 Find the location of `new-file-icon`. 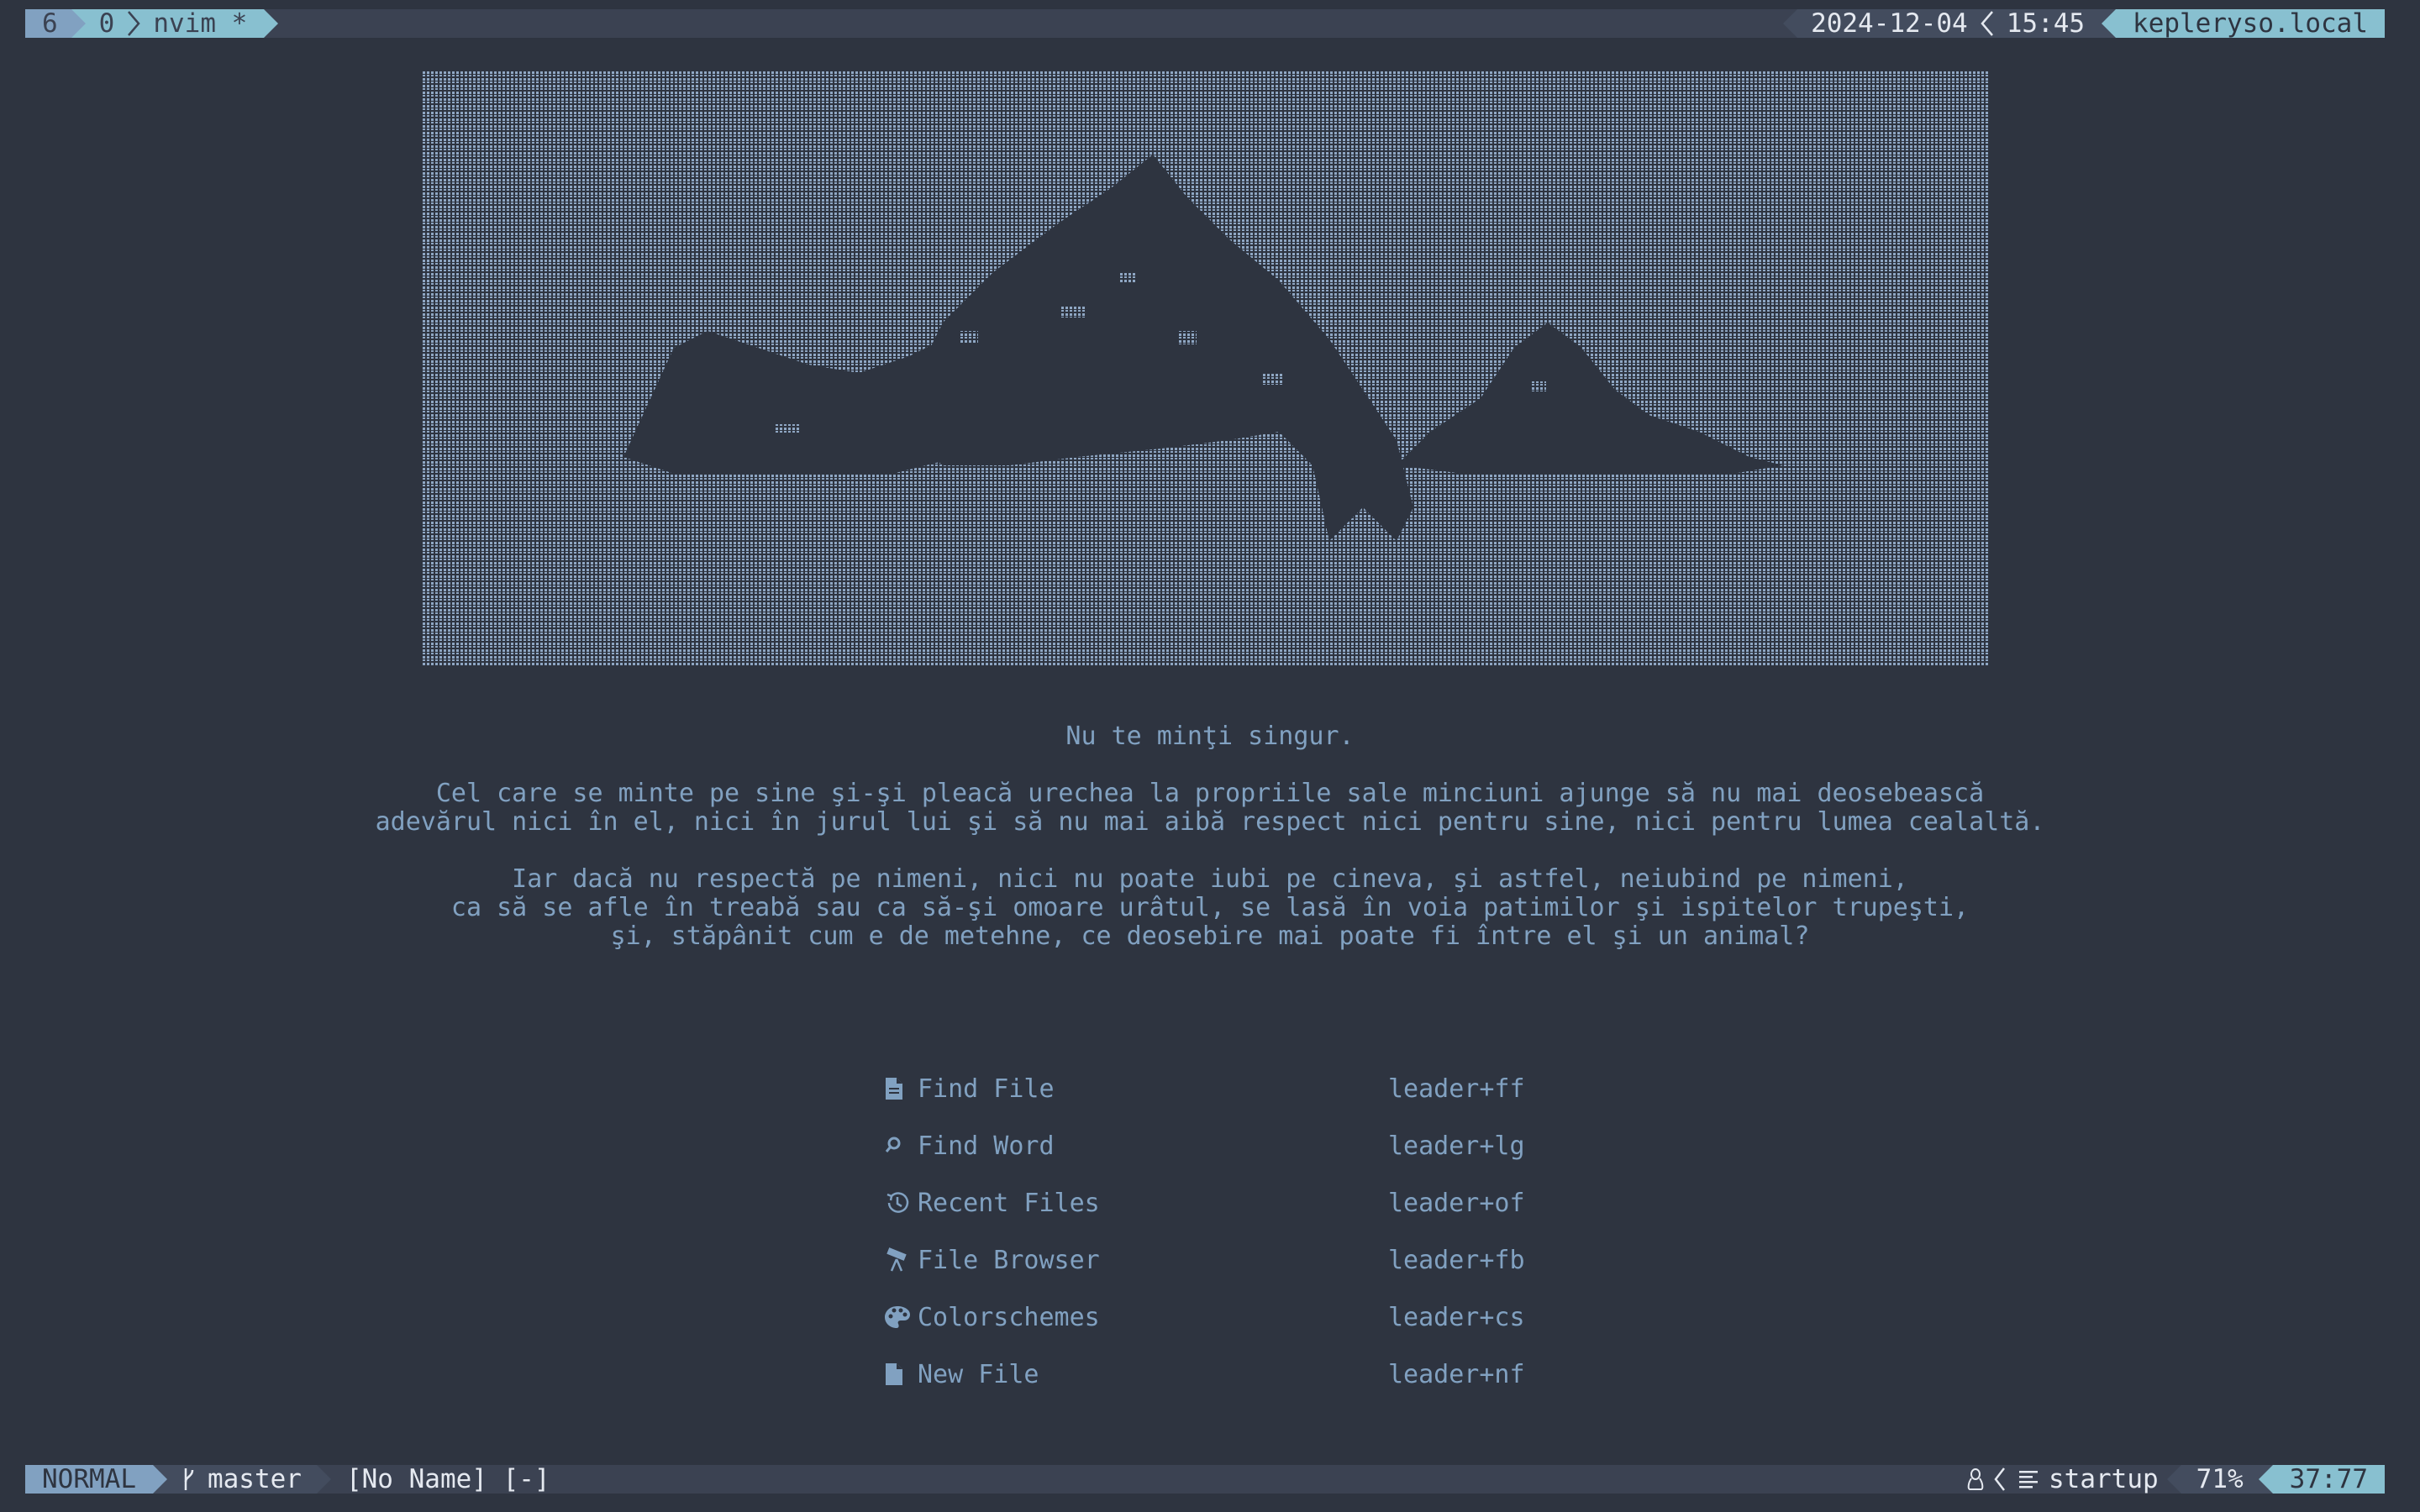

new-file-icon is located at coordinates (901, 1374).